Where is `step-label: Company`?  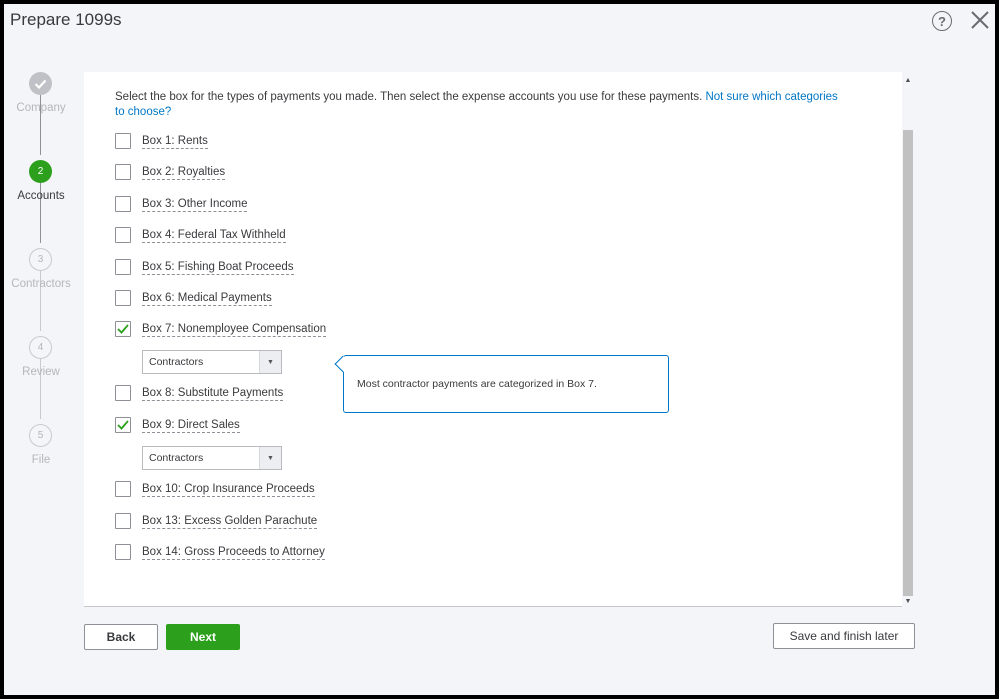
step-label: Company is located at coordinates (41, 108).